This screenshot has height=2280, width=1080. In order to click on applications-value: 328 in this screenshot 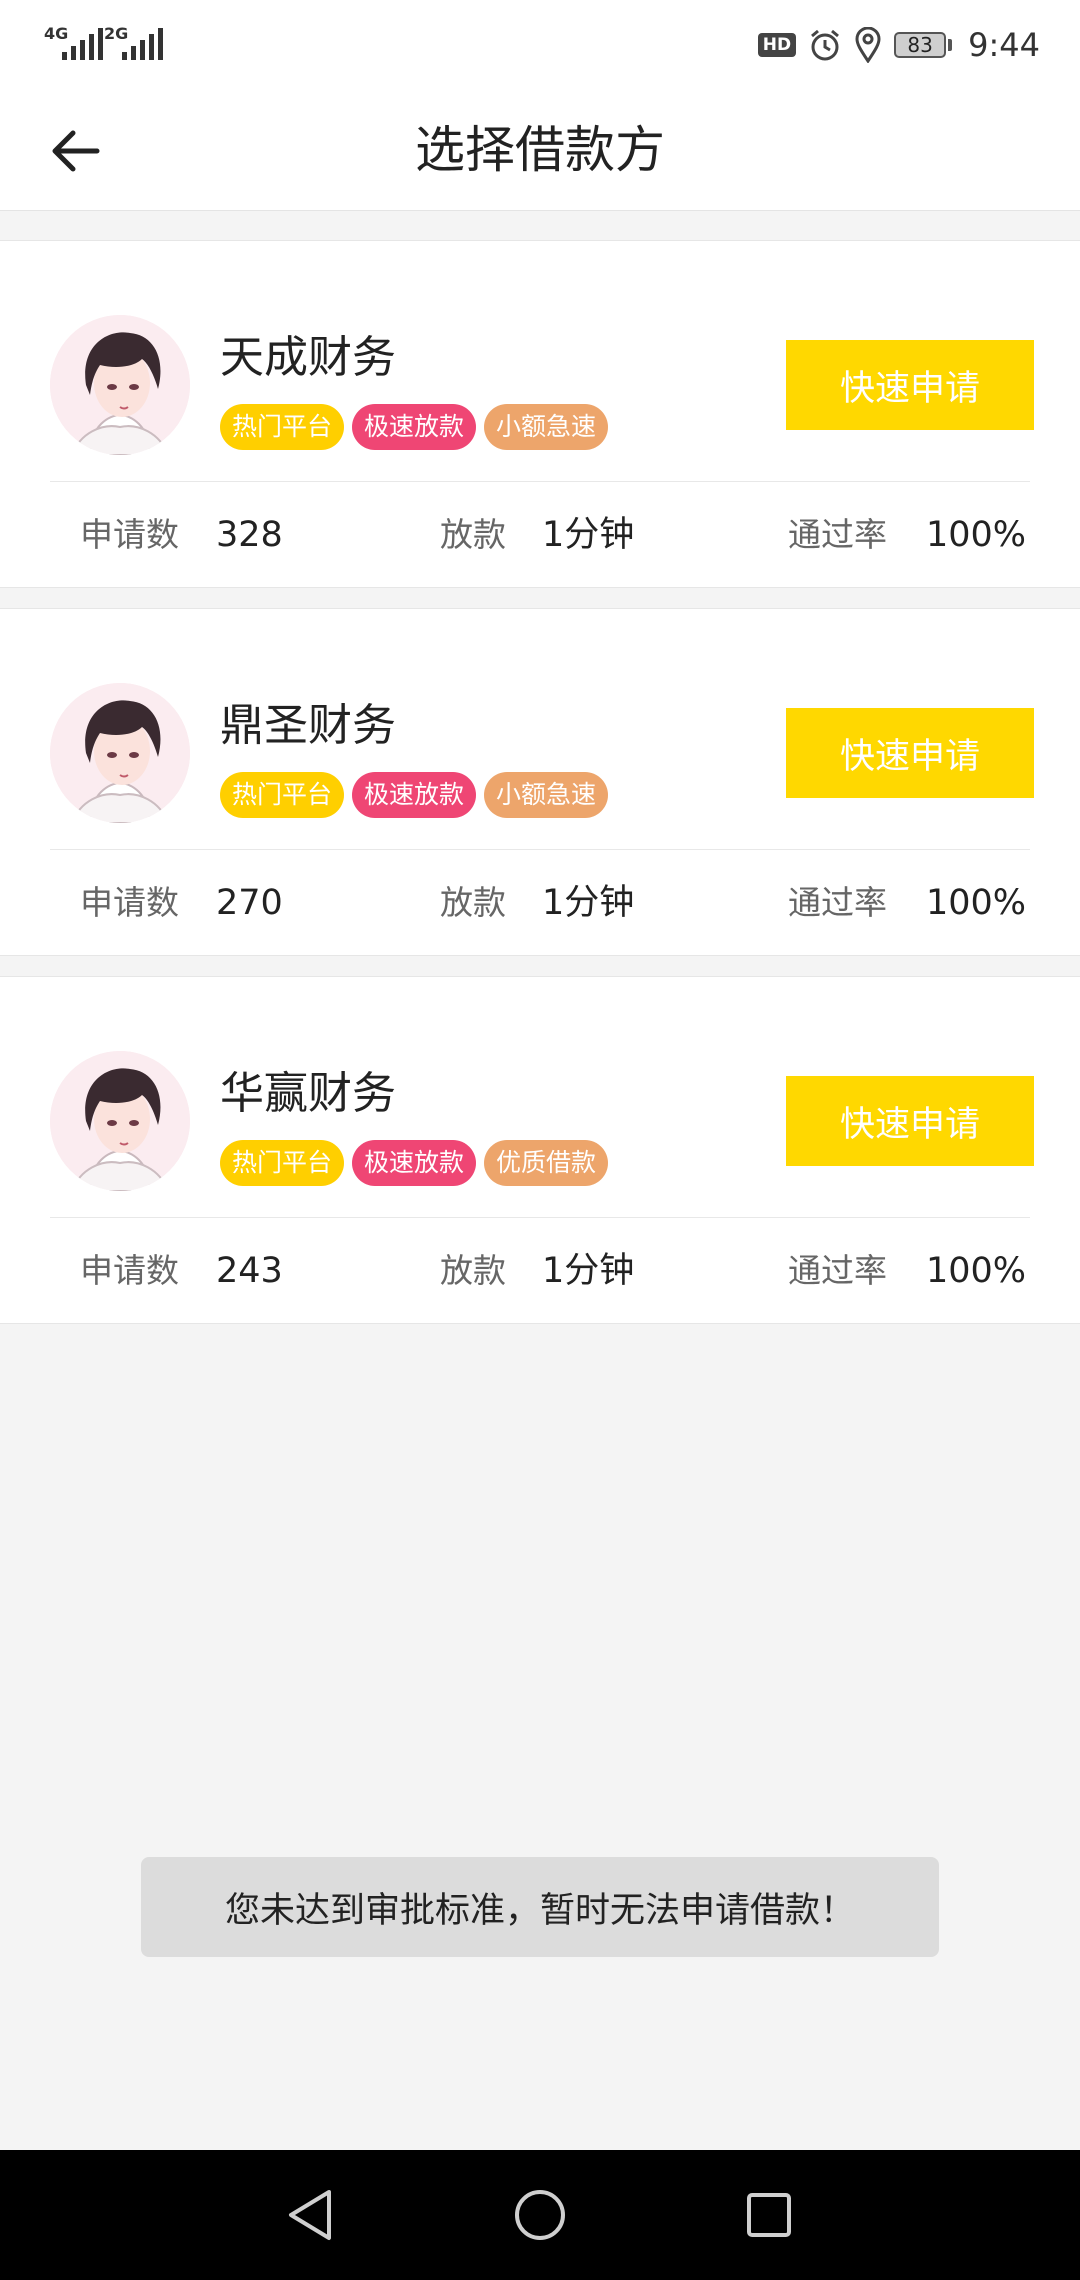, I will do `click(249, 535)`.